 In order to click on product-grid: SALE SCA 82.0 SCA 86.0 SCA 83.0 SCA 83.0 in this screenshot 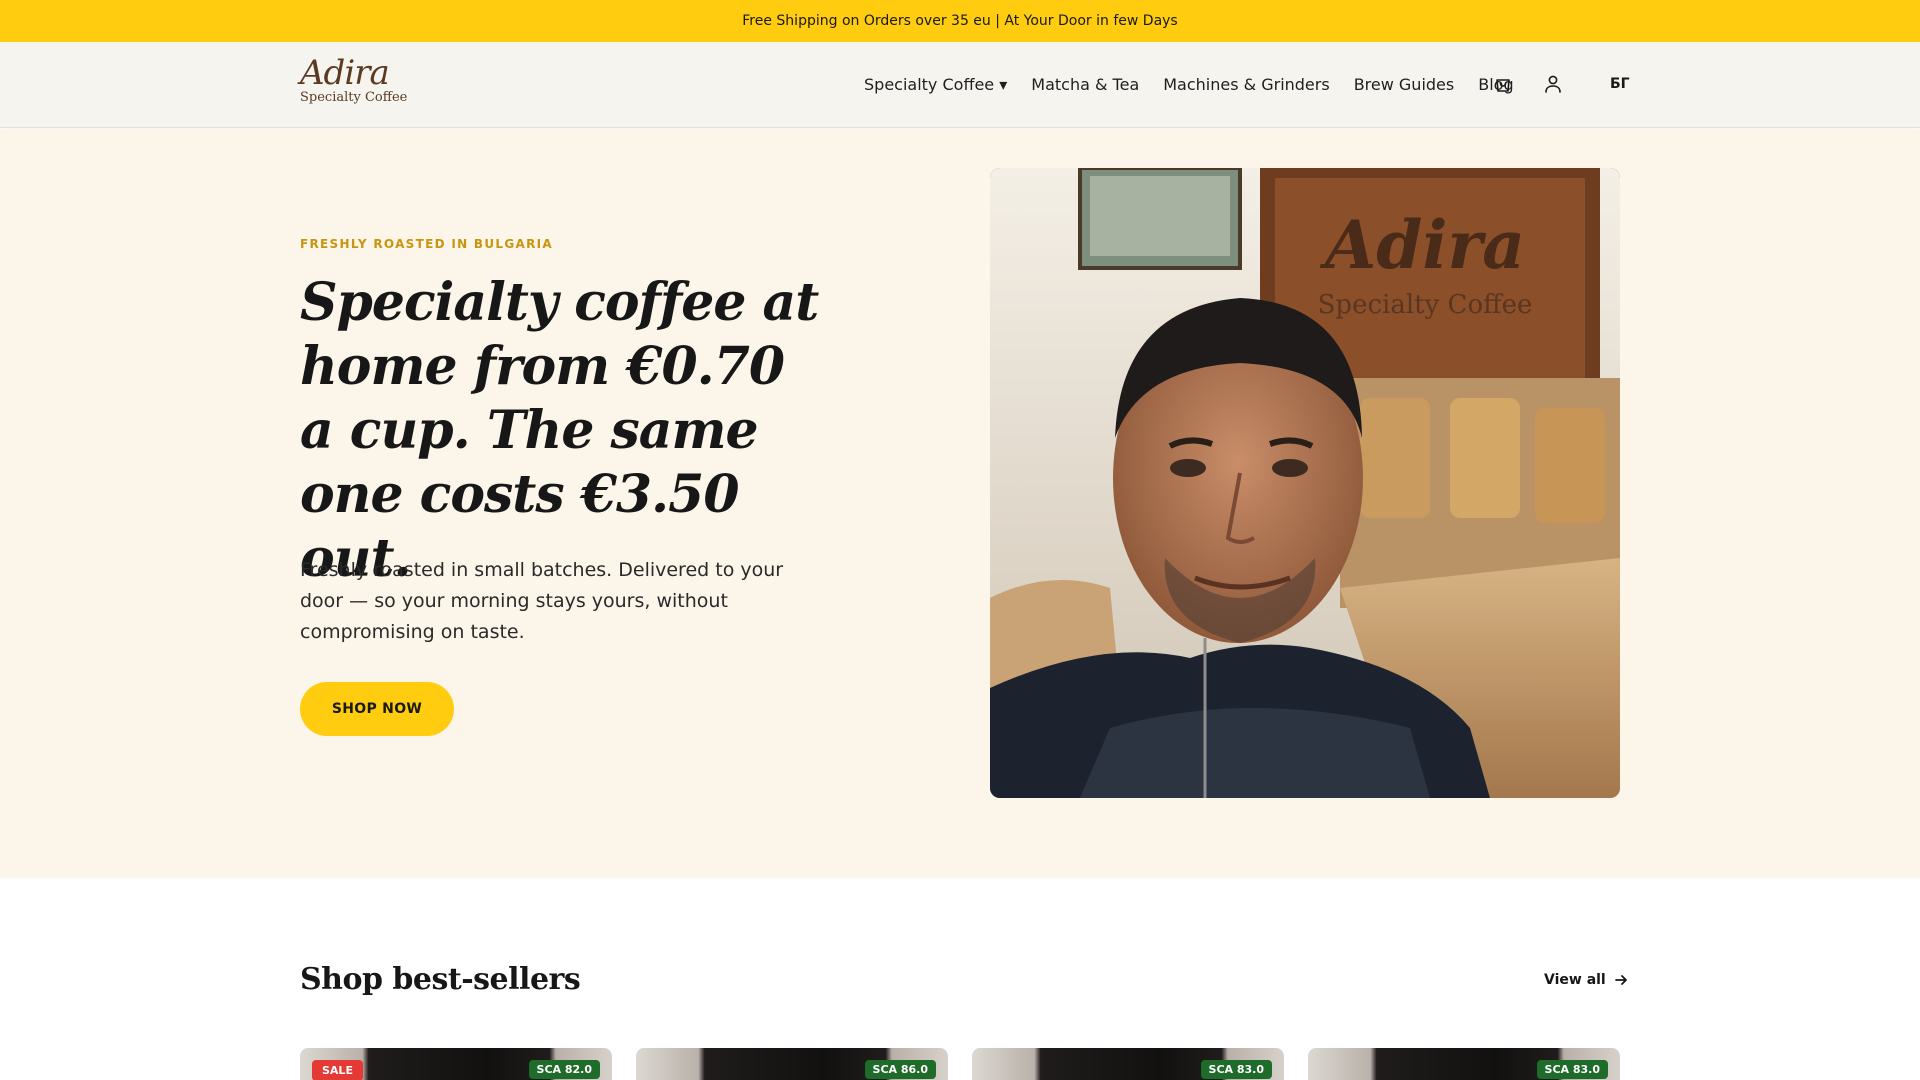, I will do `click(960, 1064)`.